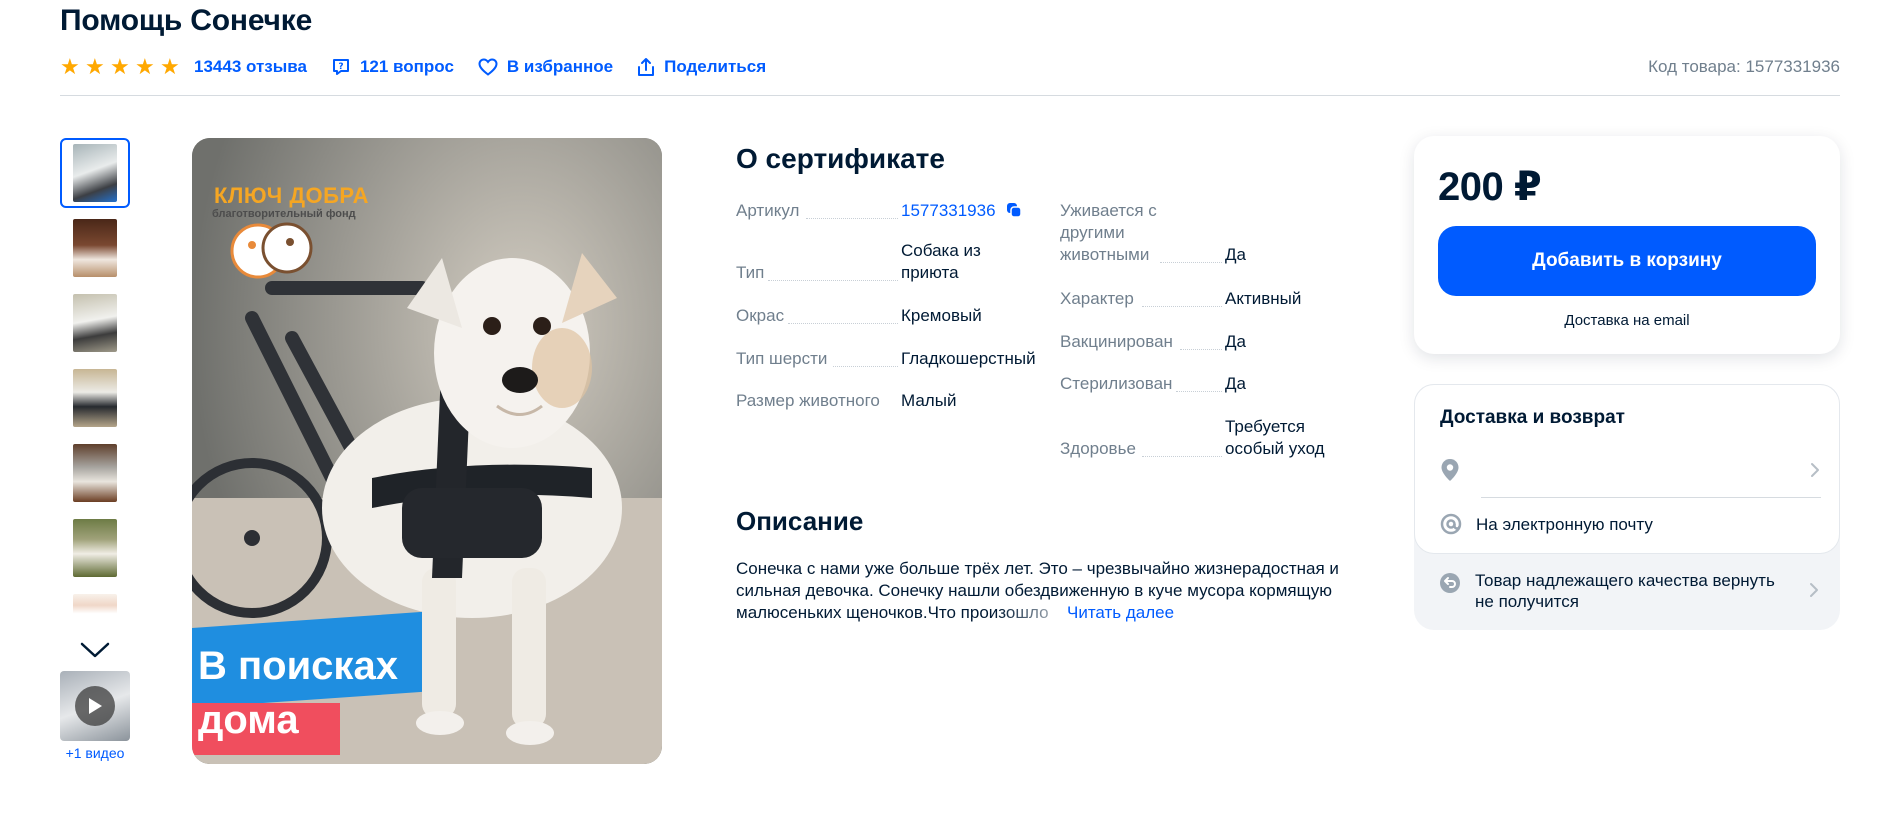  What do you see at coordinates (1651, 497) in the screenshot?
I see `delivery-separator` at bounding box center [1651, 497].